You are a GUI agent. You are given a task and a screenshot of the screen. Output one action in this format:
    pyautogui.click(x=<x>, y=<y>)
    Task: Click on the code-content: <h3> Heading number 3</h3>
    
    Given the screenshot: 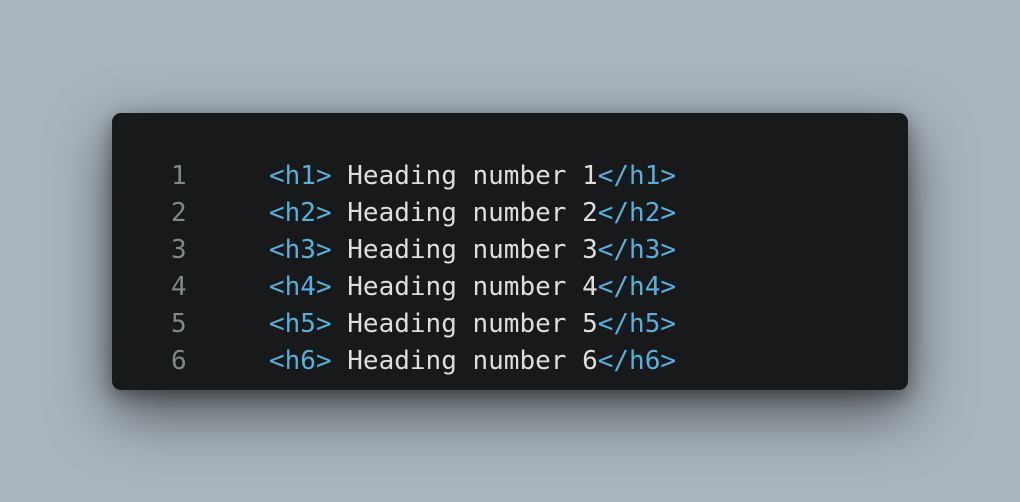 What is the action you would take?
    pyautogui.click(x=472, y=250)
    